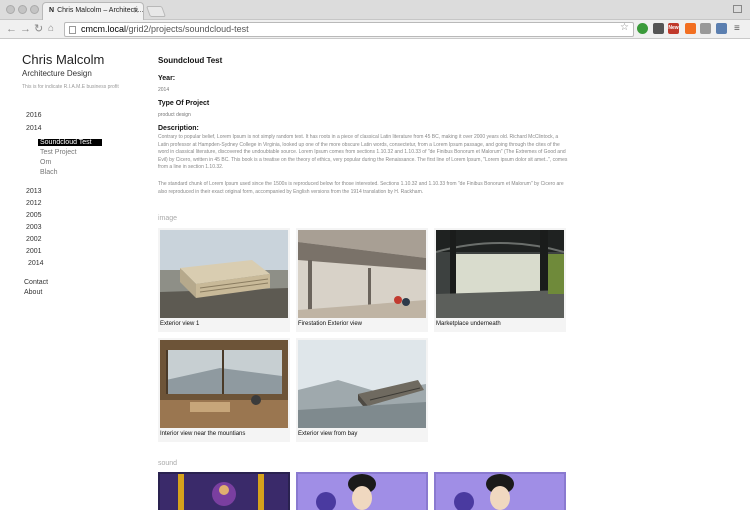  Describe the element at coordinates (25, 29) in the screenshot. I see `forward-arrow-icon: →` at that location.